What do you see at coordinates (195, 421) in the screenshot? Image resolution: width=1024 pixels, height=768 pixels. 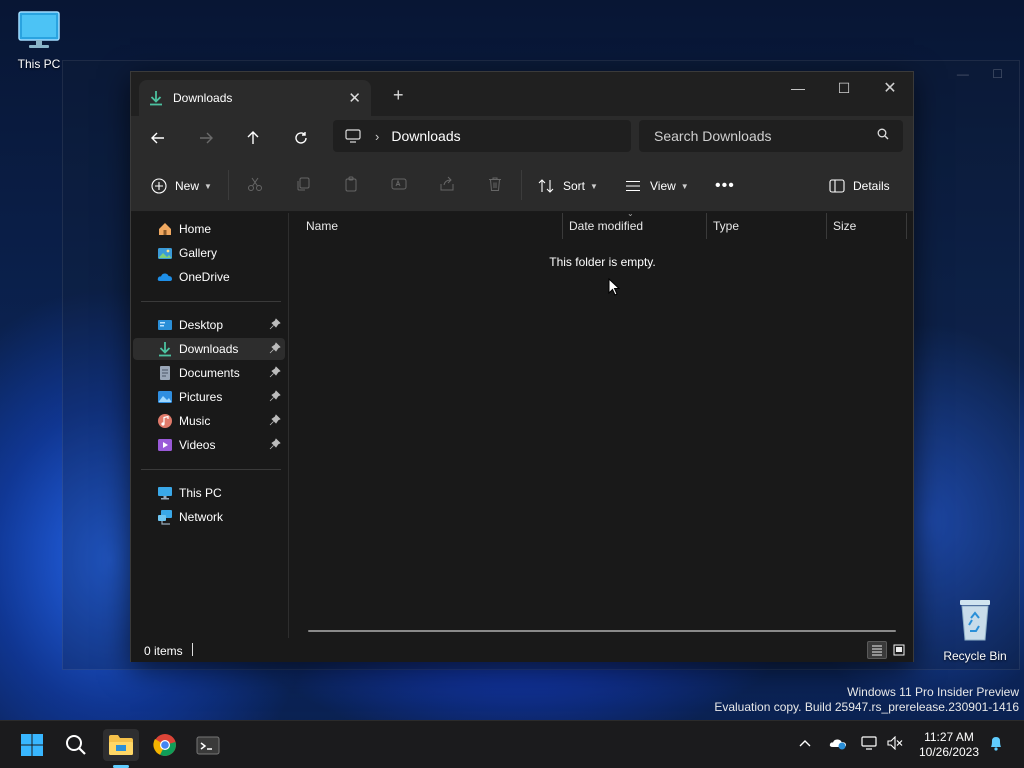 I see `nav-item-label: Music` at bounding box center [195, 421].